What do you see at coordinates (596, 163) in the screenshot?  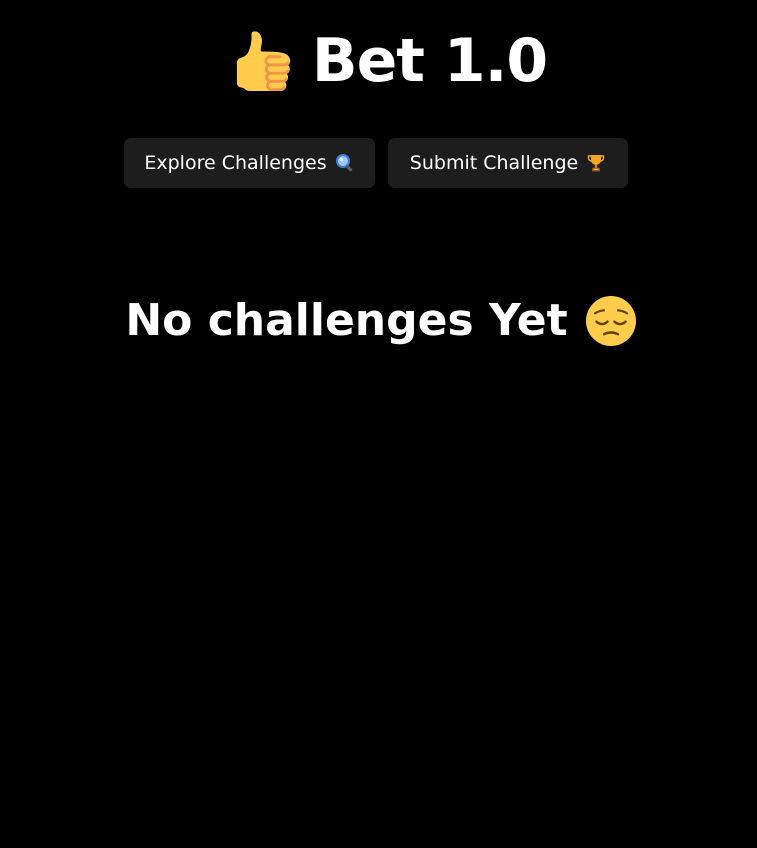 I see `trophy-icon` at bounding box center [596, 163].